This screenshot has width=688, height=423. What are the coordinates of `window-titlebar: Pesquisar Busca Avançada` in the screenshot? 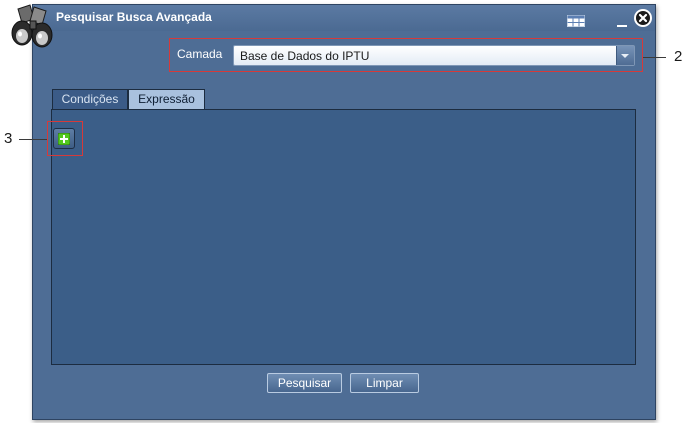 It's located at (344, 18).